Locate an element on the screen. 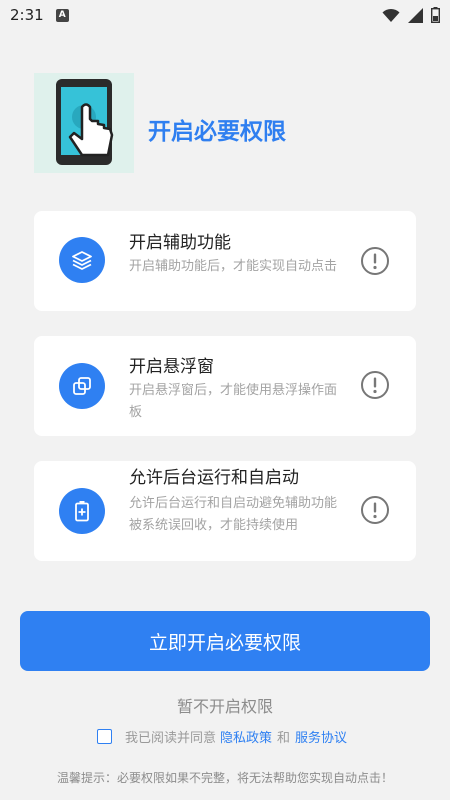 The height and width of the screenshot is (800, 450). status-icons is located at coordinates (411, 15).